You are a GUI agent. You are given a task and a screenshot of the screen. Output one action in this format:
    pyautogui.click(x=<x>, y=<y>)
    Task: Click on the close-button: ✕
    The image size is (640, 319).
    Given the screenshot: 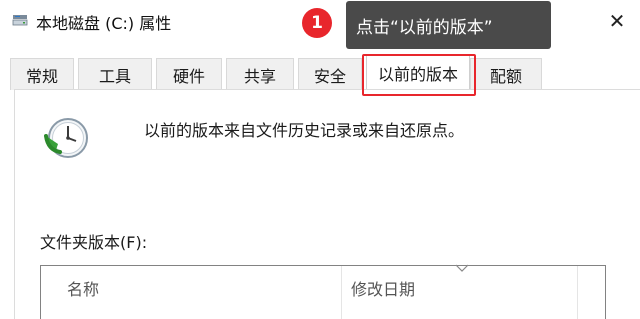 What is the action you would take?
    pyautogui.click(x=617, y=21)
    